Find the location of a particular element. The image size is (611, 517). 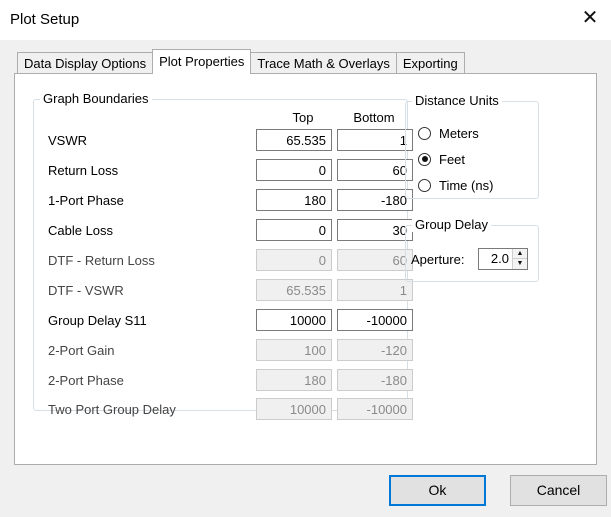

row-label-2-port-phase: 2-Port Phase is located at coordinates (86, 380).